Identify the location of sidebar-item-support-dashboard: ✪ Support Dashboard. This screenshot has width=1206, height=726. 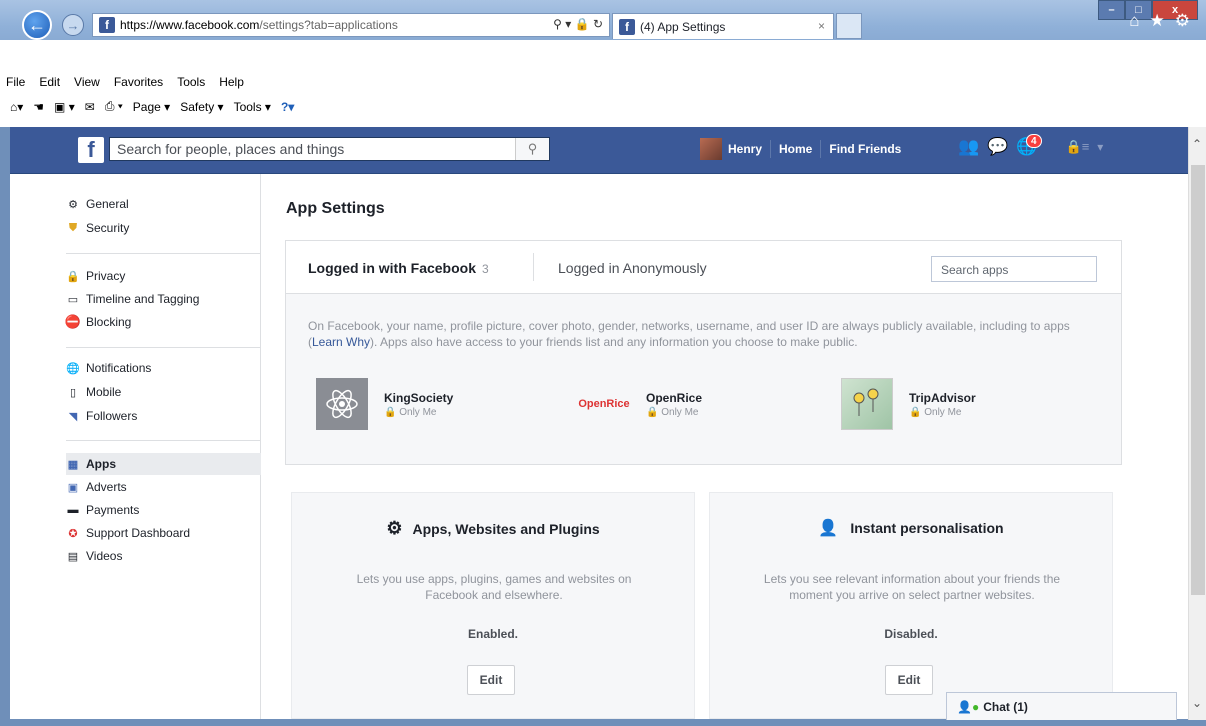
(128, 533).